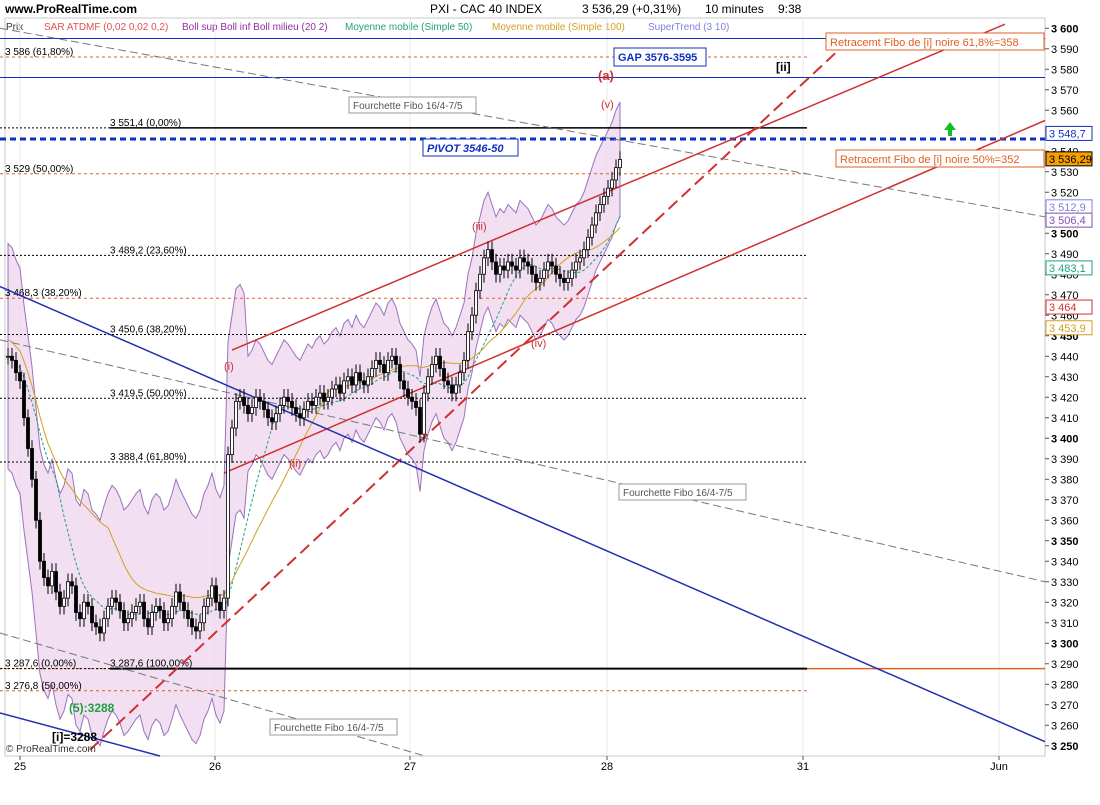 The image size is (1100, 805). I want to click on y-tick-label: 3 440, so click(1065, 357).